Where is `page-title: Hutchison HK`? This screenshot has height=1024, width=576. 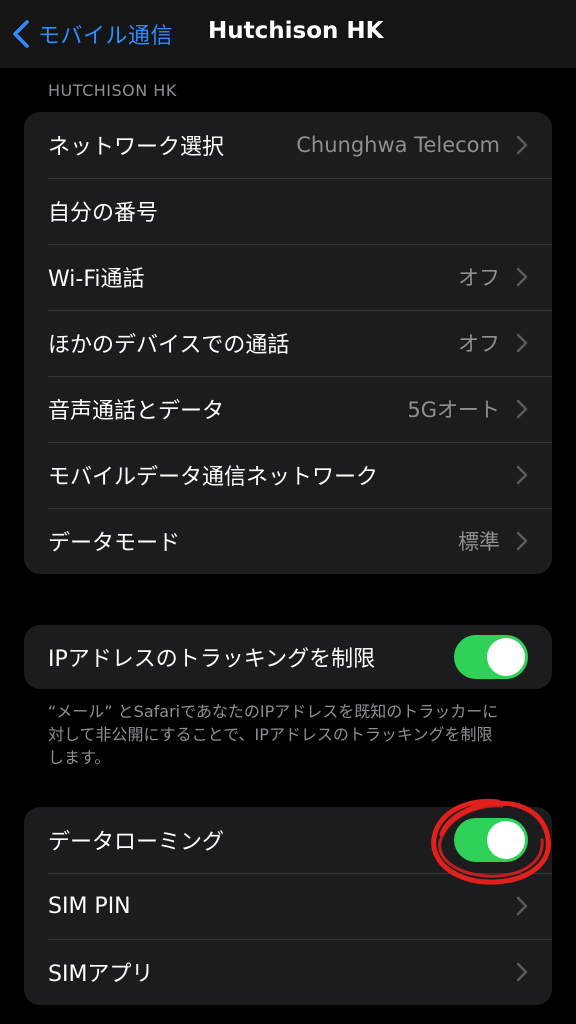 page-title: Hutchison HK is located at coordinates (296, 31).